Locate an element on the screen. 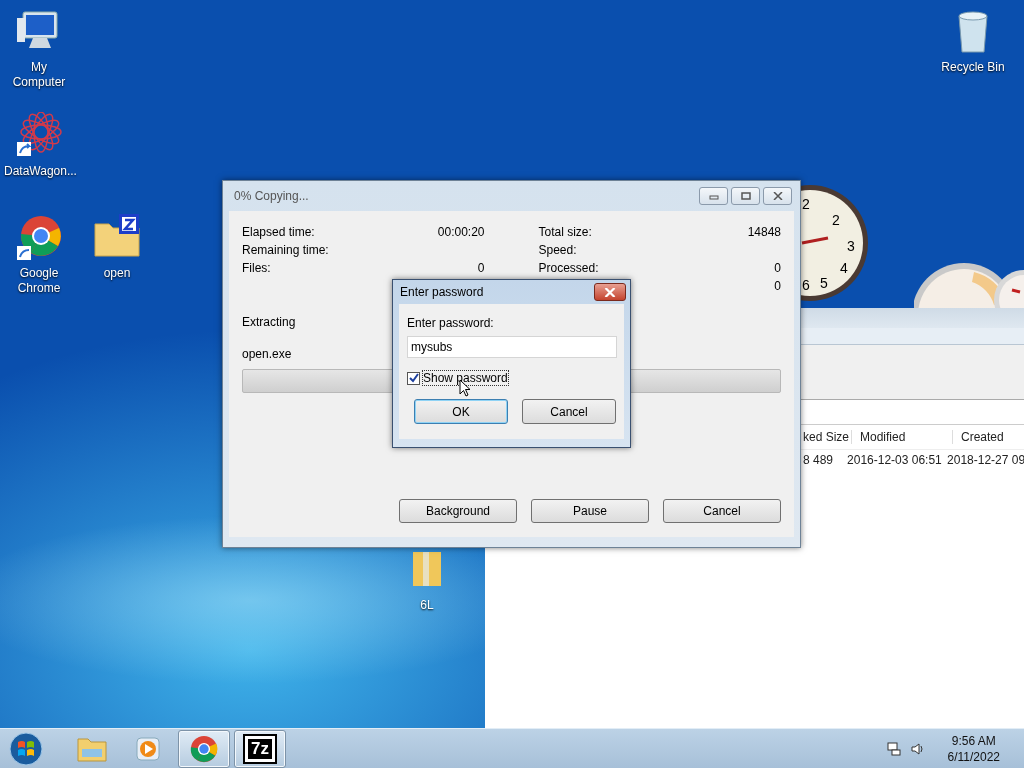  minimize-icon is located at coordinates (713, 196).